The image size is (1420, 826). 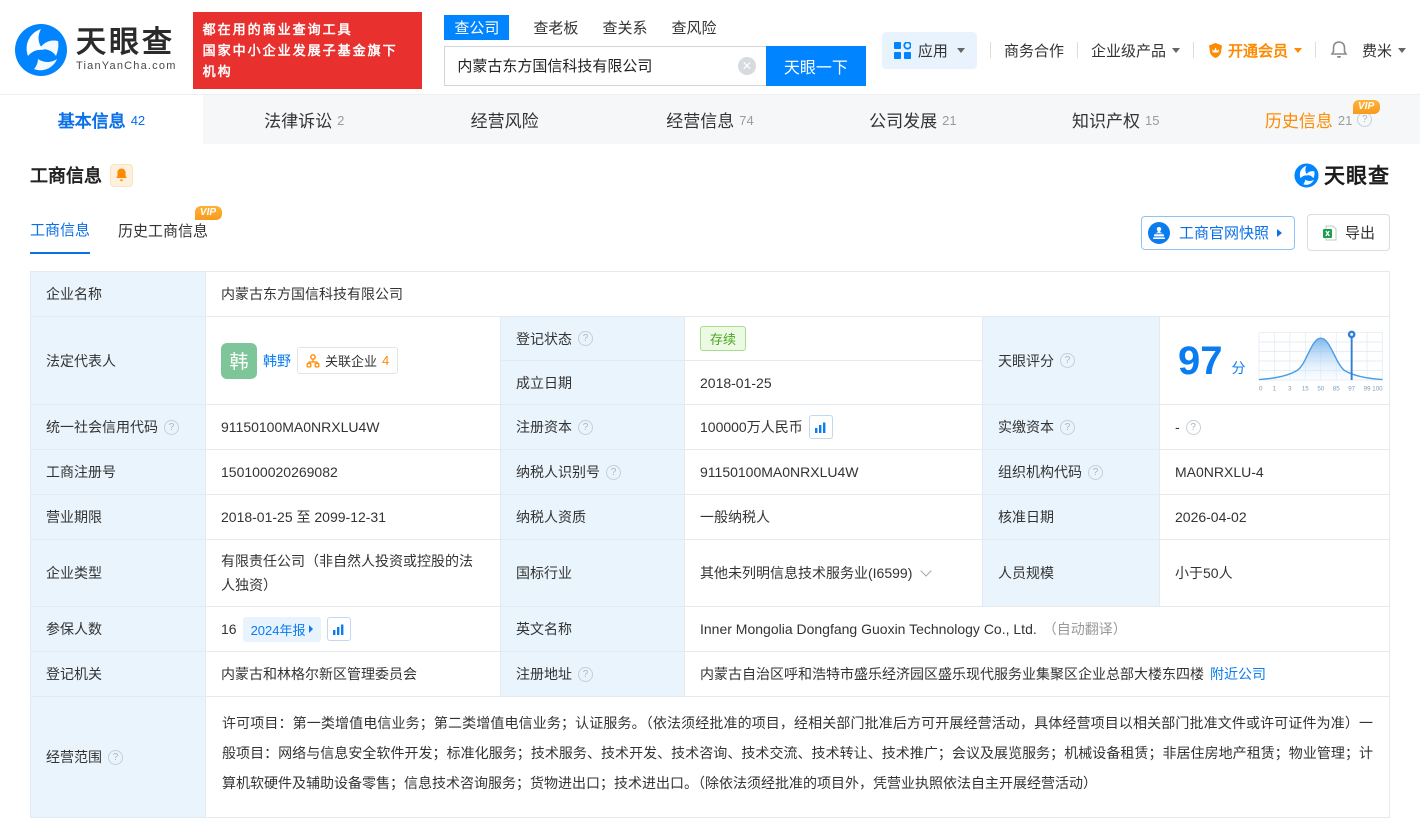 I want to click on search-tab-boss: 查老板, so click(x=555, y=27).